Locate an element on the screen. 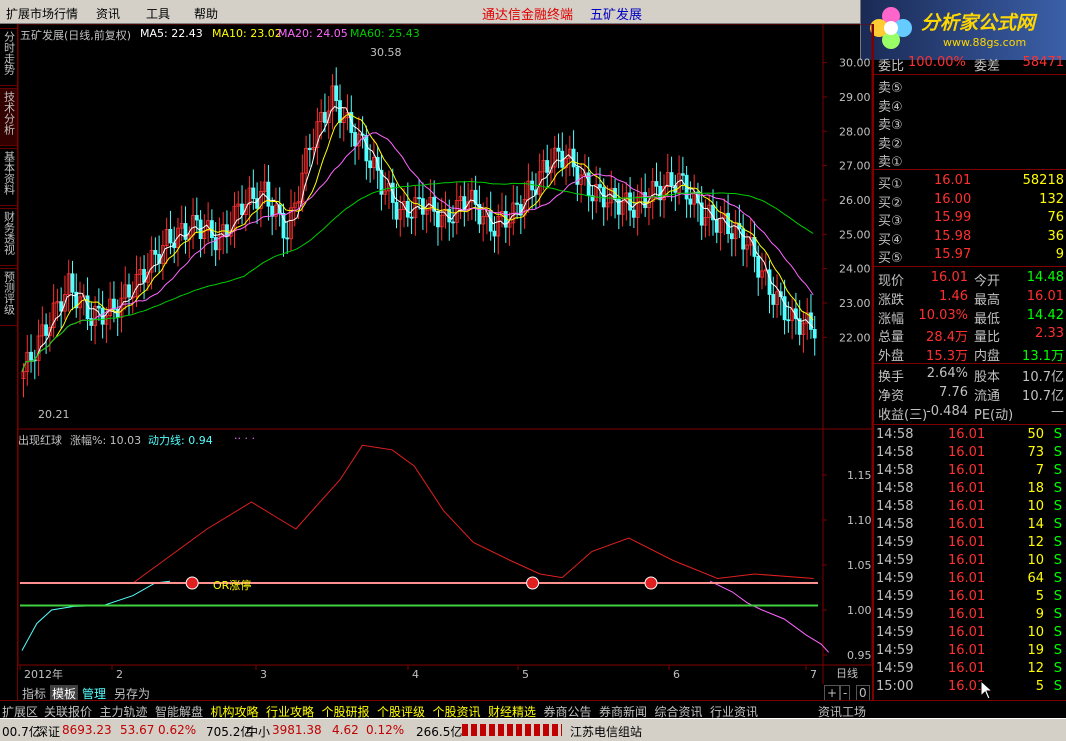  tick-row: 14:58 16.01 7 S is located at coordinates (970, 471).